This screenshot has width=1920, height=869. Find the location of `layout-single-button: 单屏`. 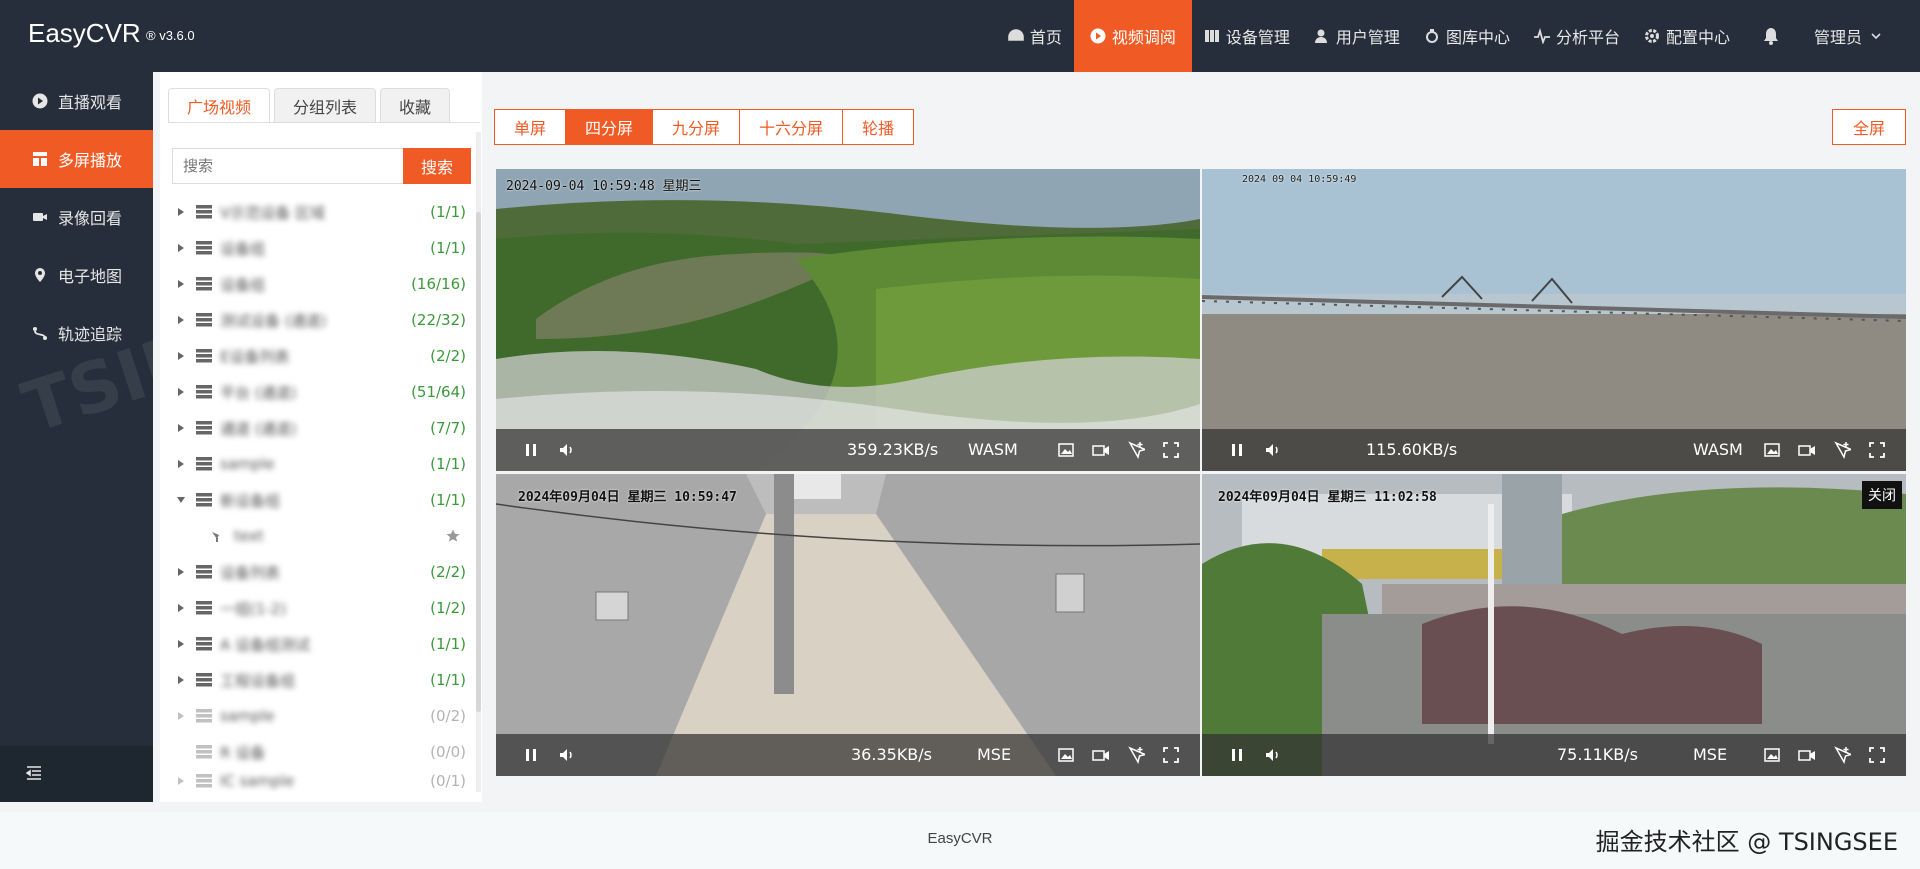

layout-single-button: 单屏 is located at coordinates (530, 127).